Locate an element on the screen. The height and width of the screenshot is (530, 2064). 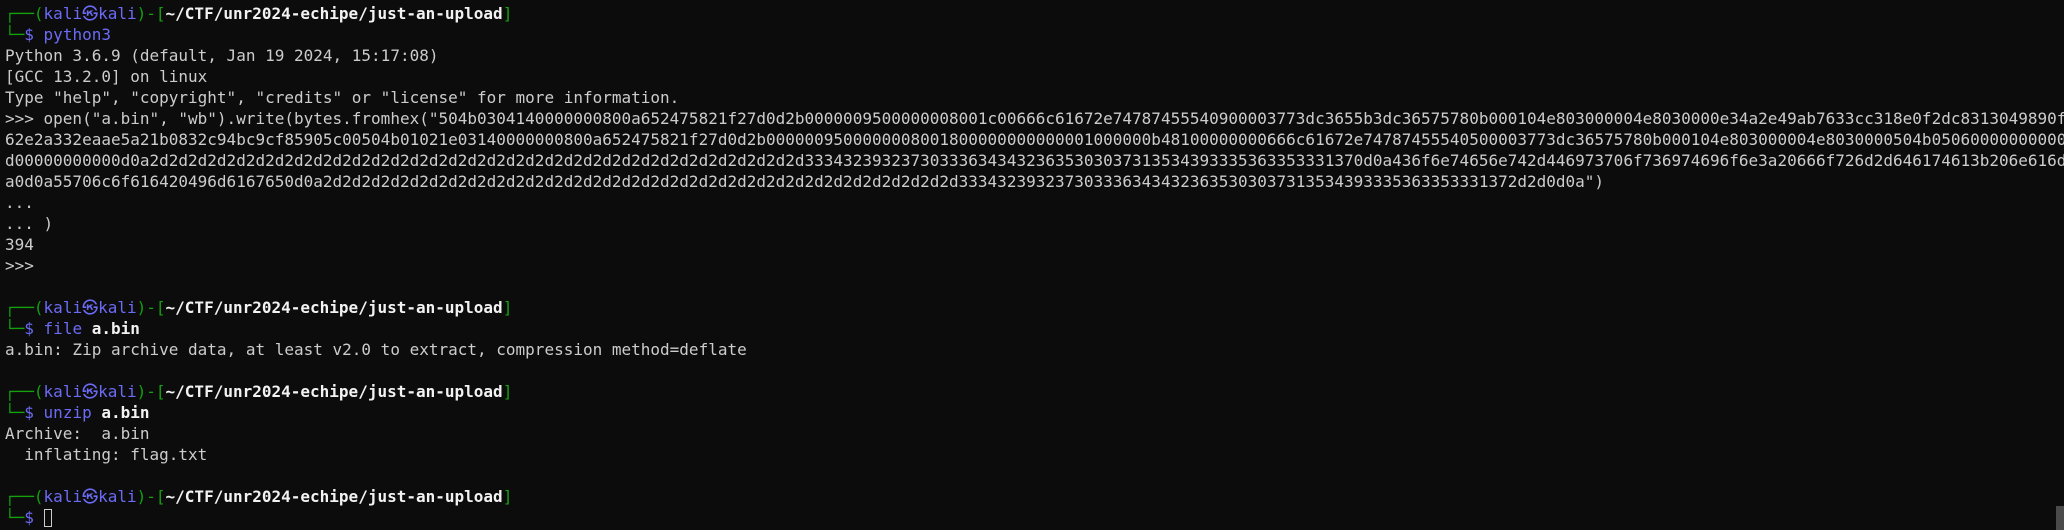
repl-result: 394 is located at coordinates (19, 244).